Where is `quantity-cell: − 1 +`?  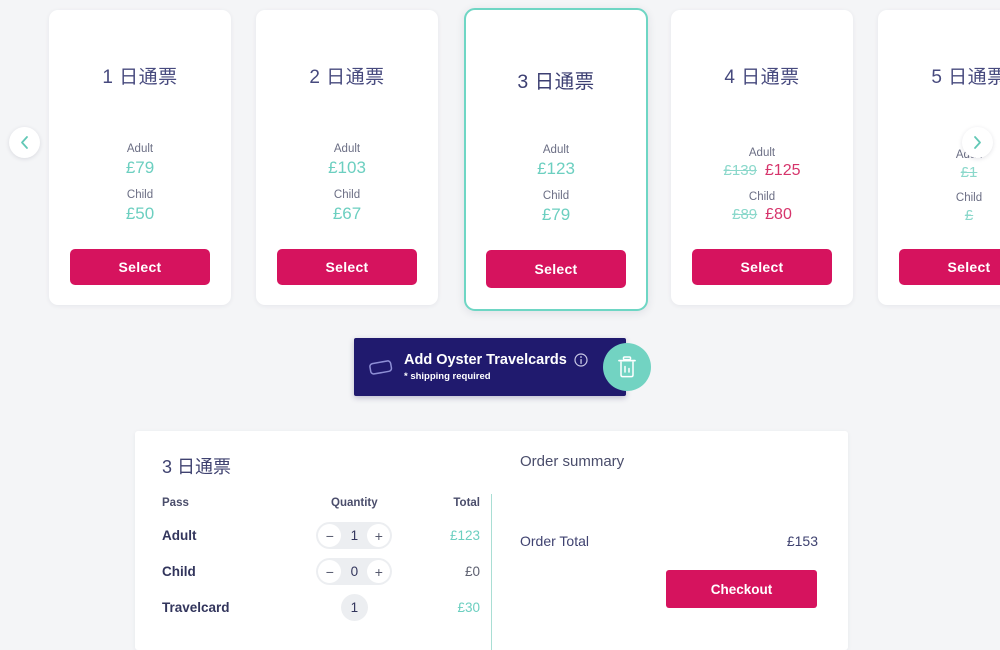
quantity-cell: − 1 + is located at coordinates (354, 540).